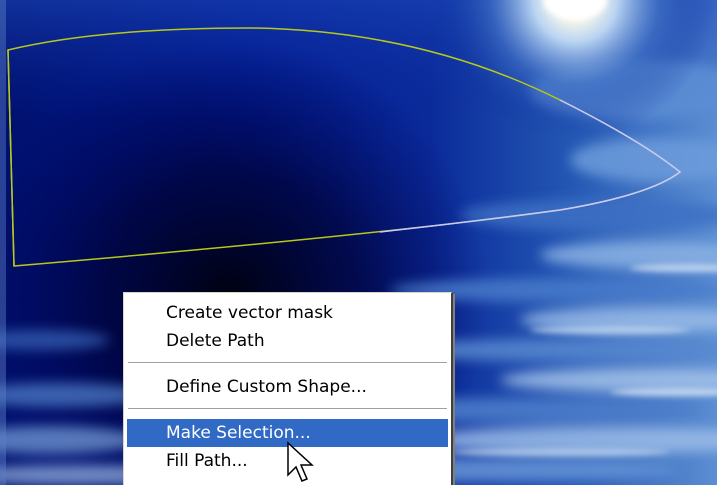 Image resolution: width=717 pixels, height=485 pixels. What do you see at coordinates (287, 341) in the screenshot?
I see `menu-item-delete-path: Delete Path` at bounding box center [287, 341].